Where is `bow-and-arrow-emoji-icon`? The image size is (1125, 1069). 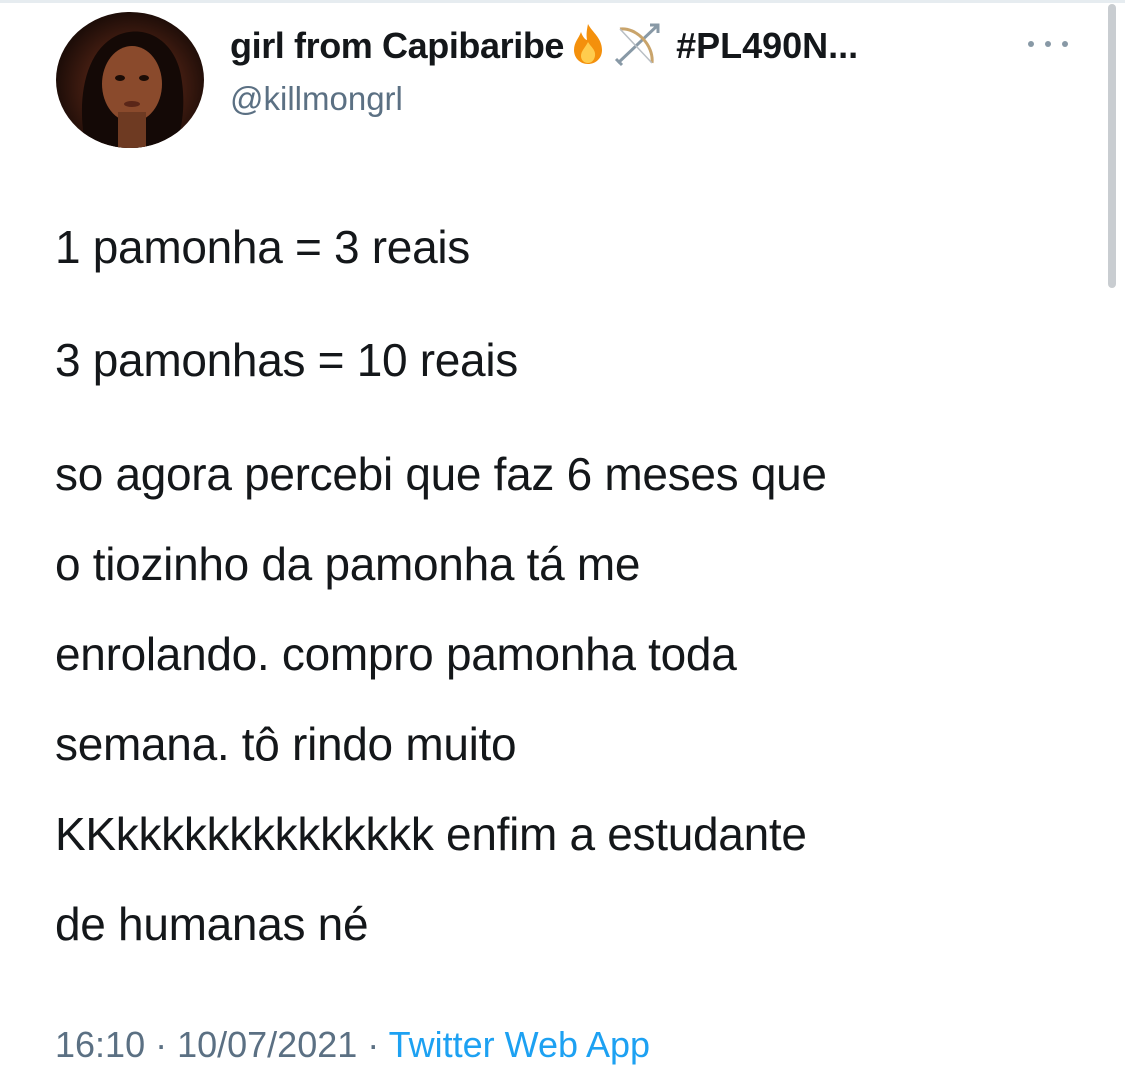 bow-and-arrow-emoji-icon is located at coordinates (638, 46).